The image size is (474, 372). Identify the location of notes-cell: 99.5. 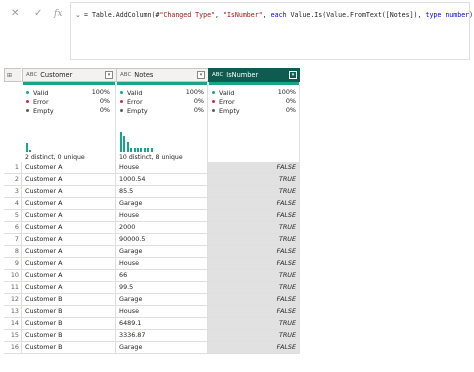
(162, 288).